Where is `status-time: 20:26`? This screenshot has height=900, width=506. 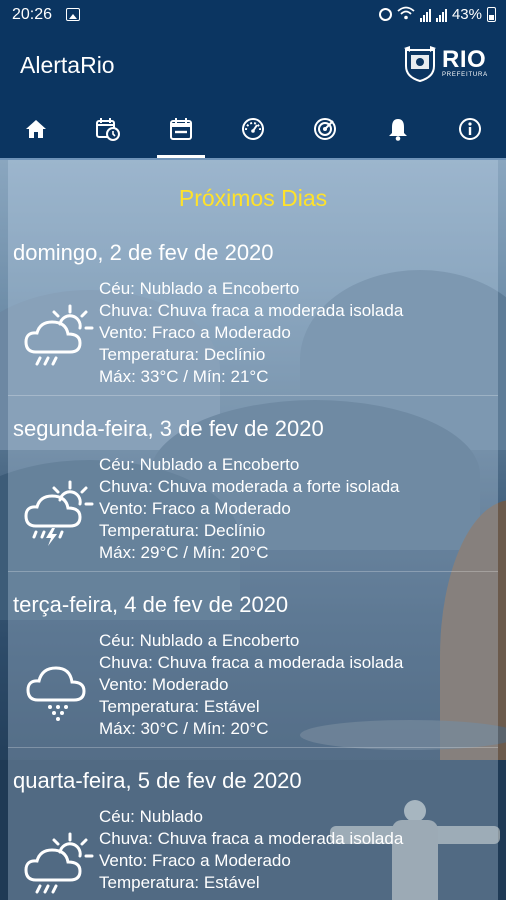 status-time: 20:26 is located at coordinates (32, 14).